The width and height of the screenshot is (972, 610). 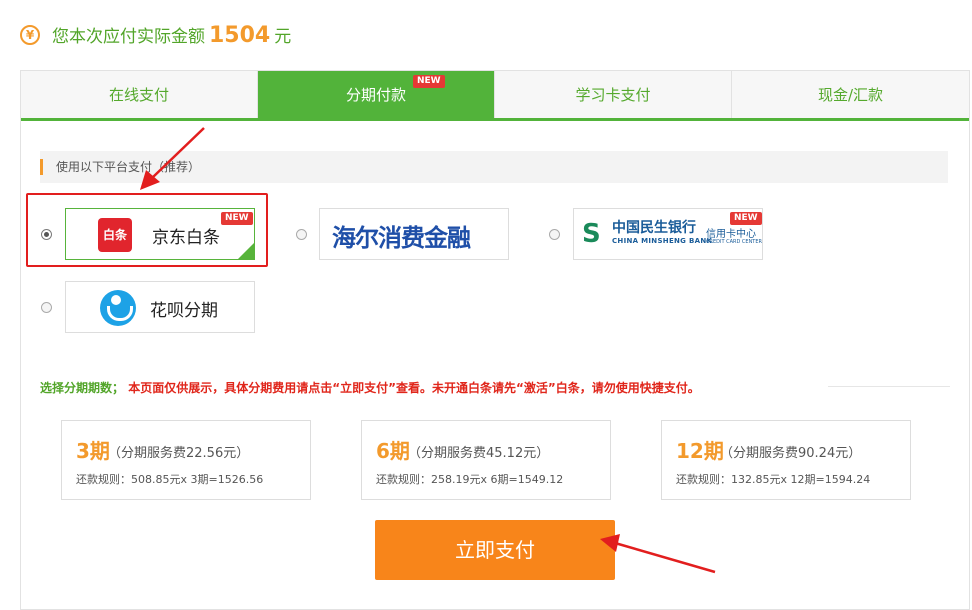 What do you see at coordinates (554, 234) in the screenshot?
I see `radio-cmbc` at bounding box center [554, 234].